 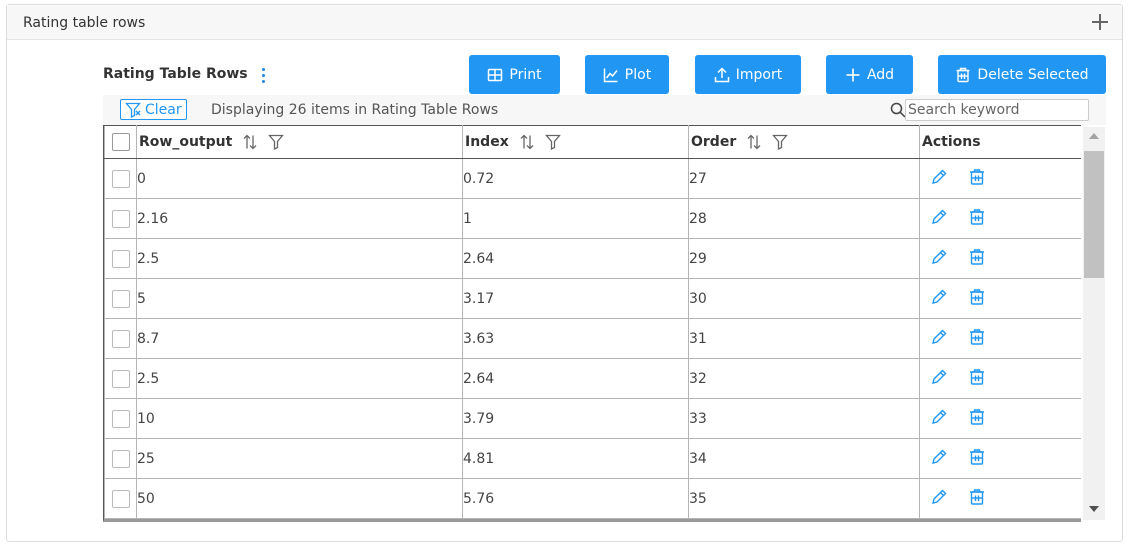 I want to click on cell-order: 30, so click(x=804, y=298).